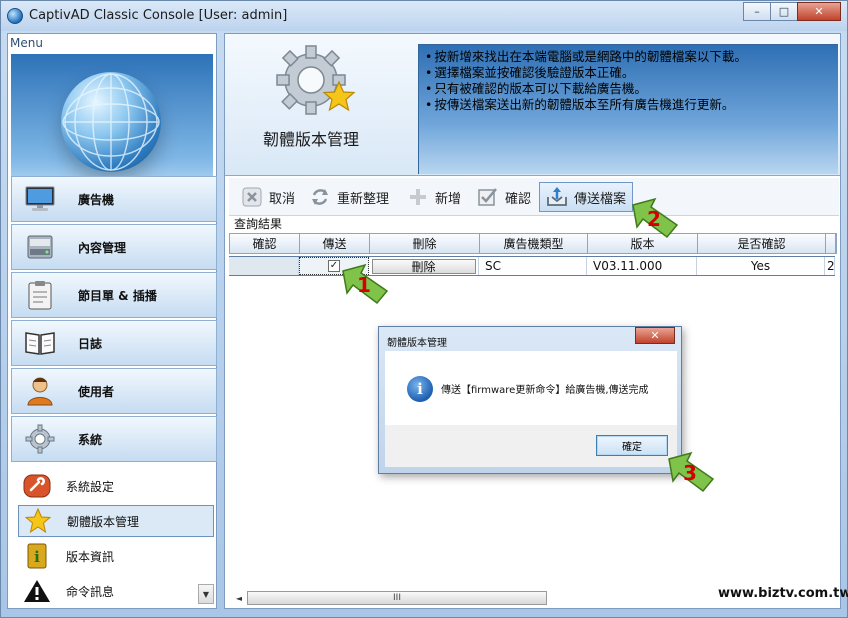  I want to click on dialog-close-button: ✕, so click(655, 335).